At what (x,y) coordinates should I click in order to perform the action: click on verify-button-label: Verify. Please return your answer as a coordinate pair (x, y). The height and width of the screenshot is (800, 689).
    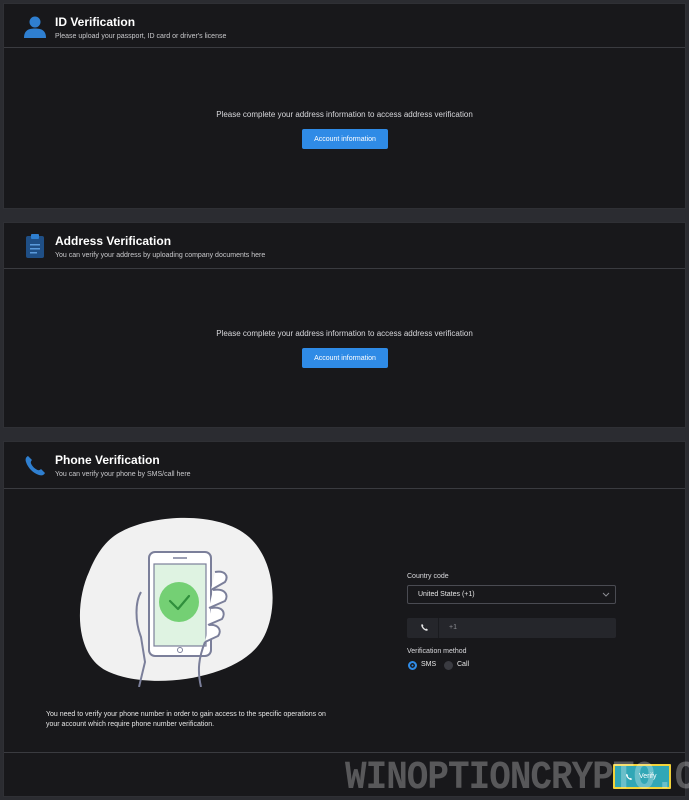
    Looking at the image, I should click on (648, 776).